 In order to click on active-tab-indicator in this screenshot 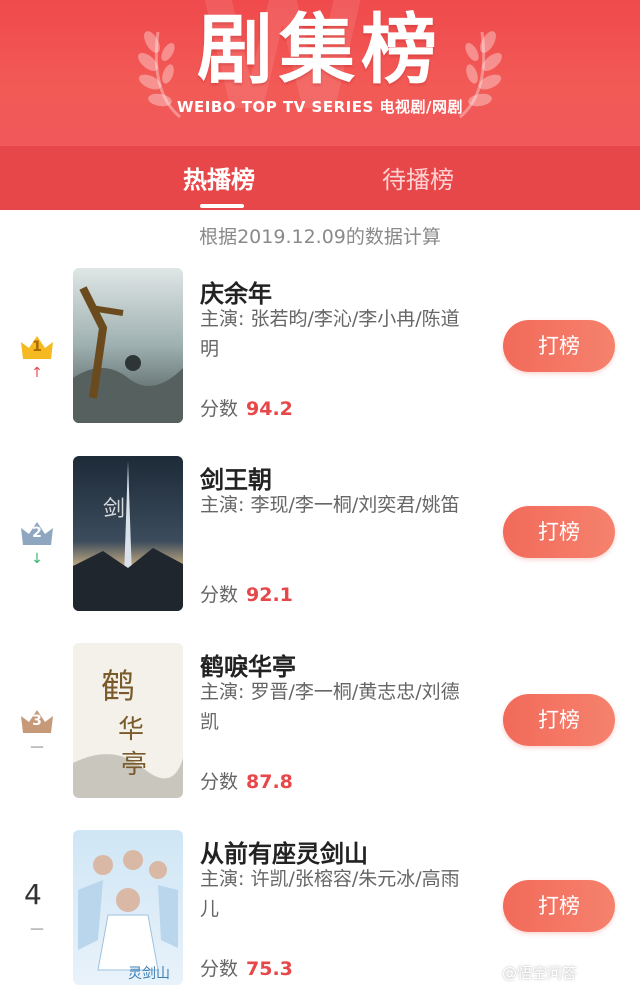, I will do `click(222, 206)`.